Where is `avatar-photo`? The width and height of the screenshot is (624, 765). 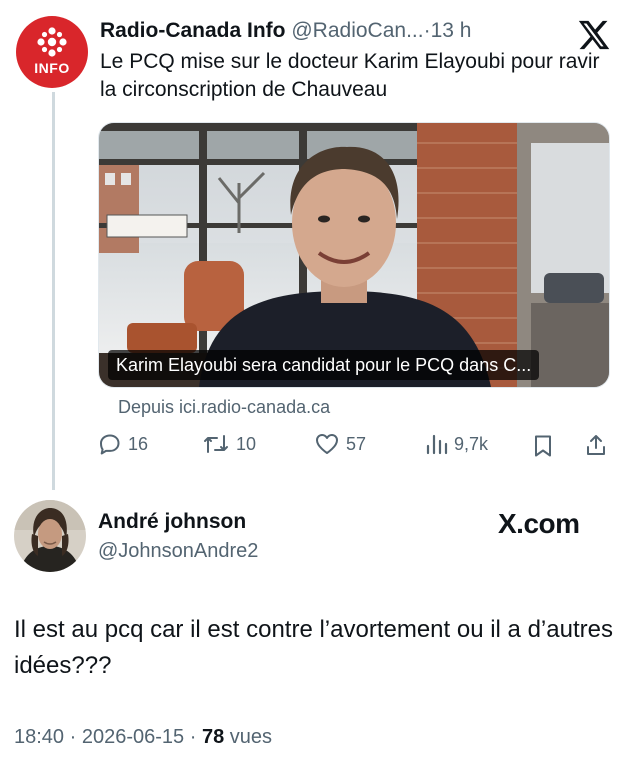
avatar-photo is located at coordinates (50, 536).